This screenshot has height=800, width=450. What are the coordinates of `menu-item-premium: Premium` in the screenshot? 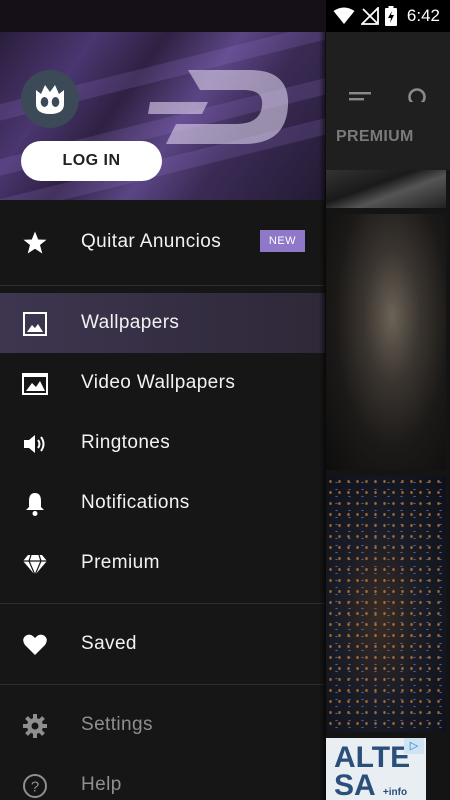 It's located at (162, 563).